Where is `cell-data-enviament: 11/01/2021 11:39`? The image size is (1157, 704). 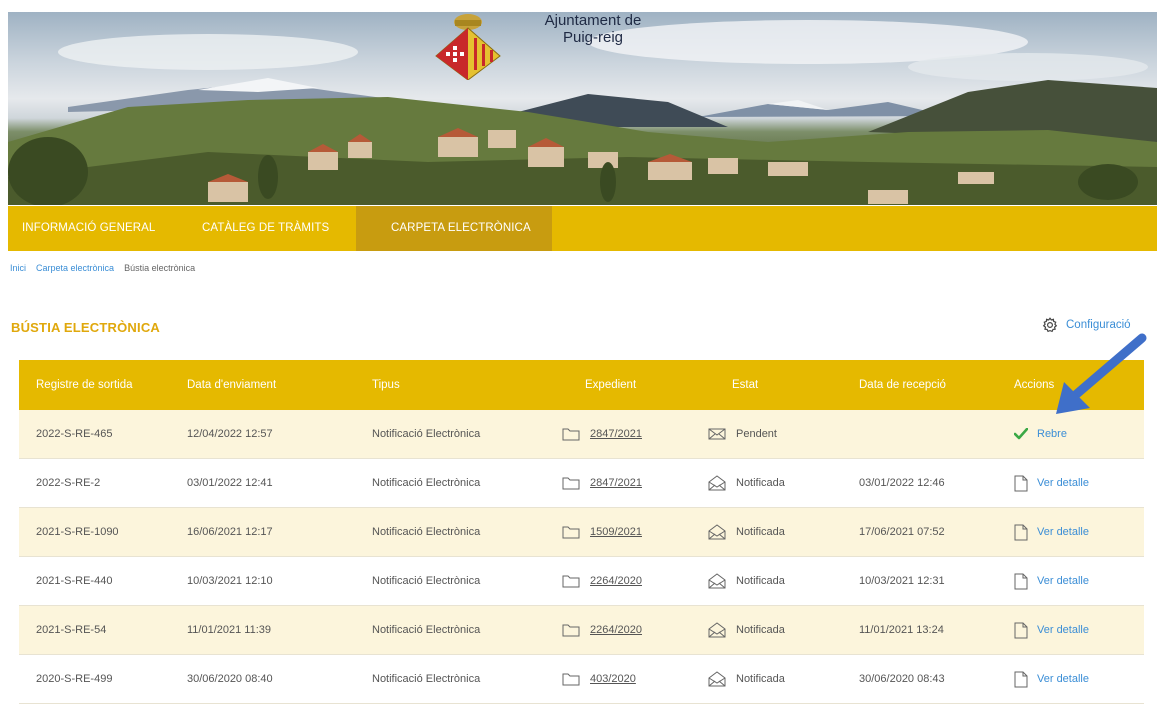
cell-data-enviament: 11/01/2021 11:39 is located at coordinates (229, 630).